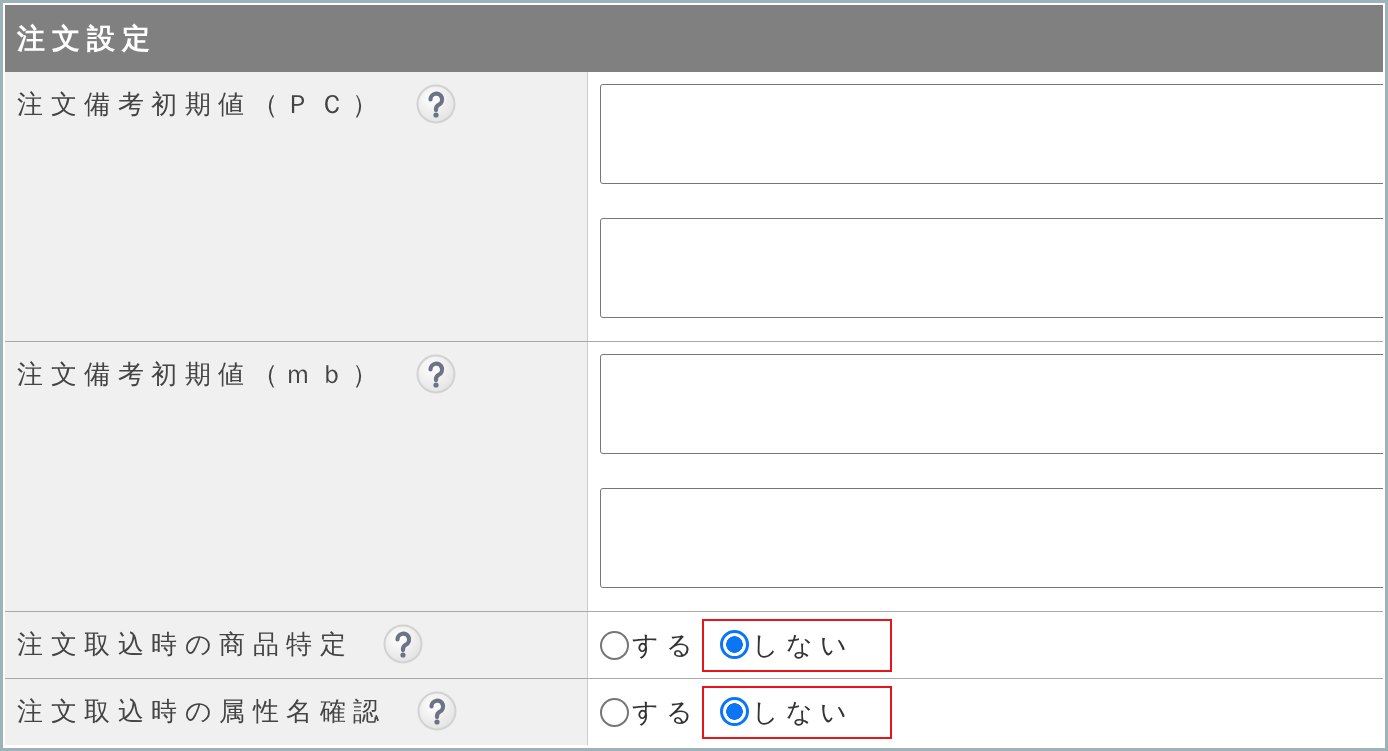  Describe the element at coordinates (87, 38) in the screenshot. I see `panel-title: 注文設定` at that location.